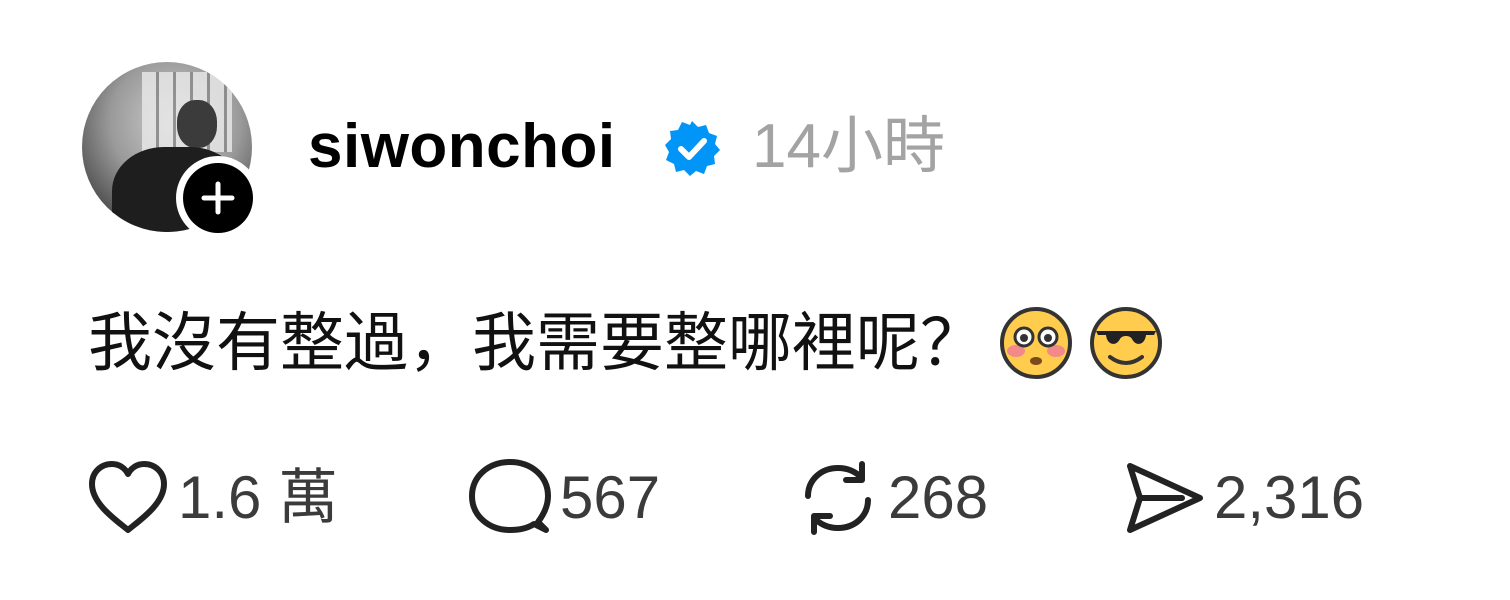 The height and width of the screenshot is (600, 1510). Describe the element at coordinates (510, 498) in the screenshot. I see `speech-bubble-icon` at that location.